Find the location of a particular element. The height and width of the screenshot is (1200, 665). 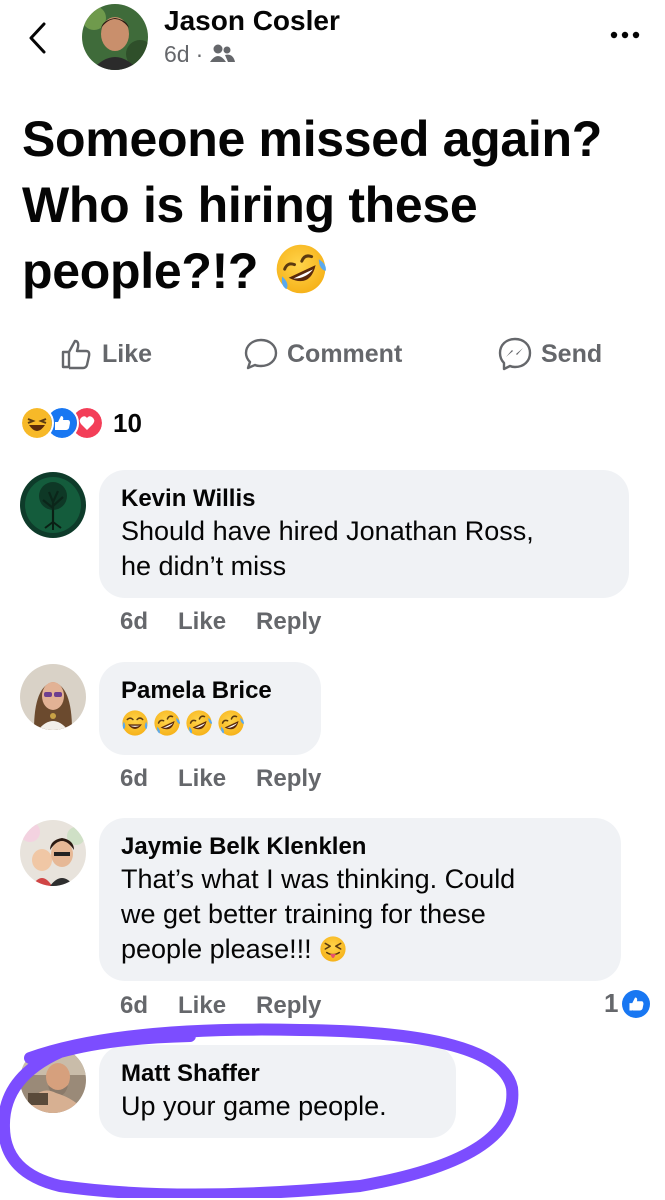

reaction-count: 10 is located at coordinates (127, 422).